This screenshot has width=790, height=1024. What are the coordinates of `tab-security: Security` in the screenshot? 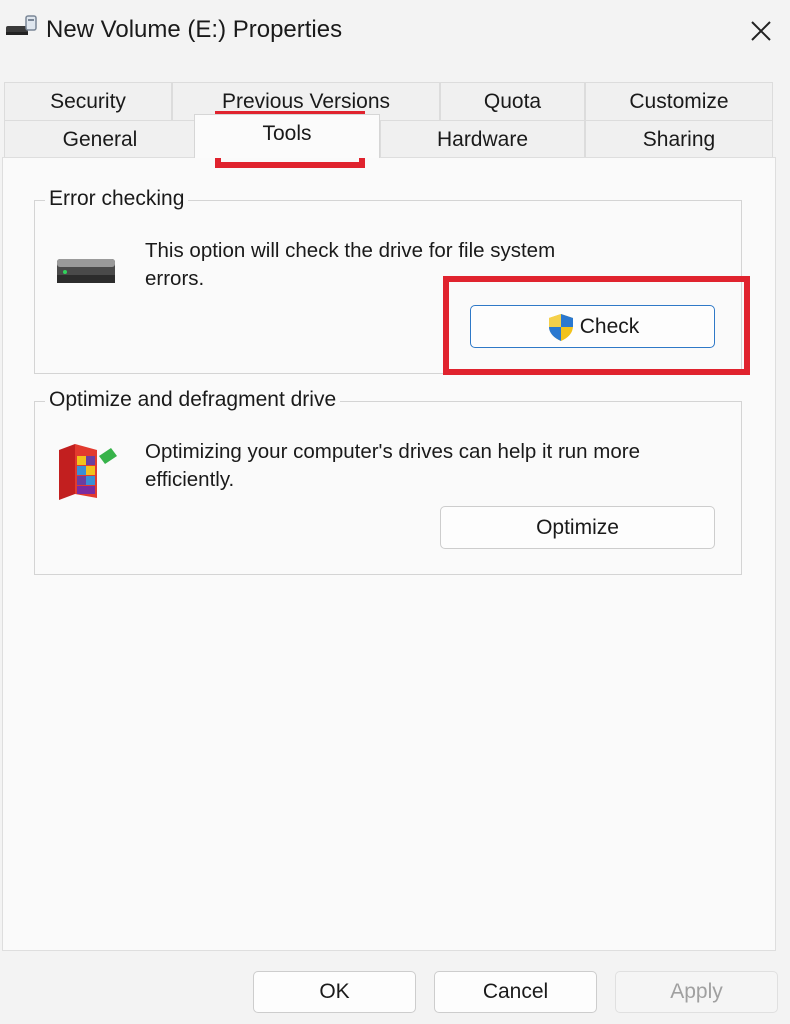 It's located at (88, 101).